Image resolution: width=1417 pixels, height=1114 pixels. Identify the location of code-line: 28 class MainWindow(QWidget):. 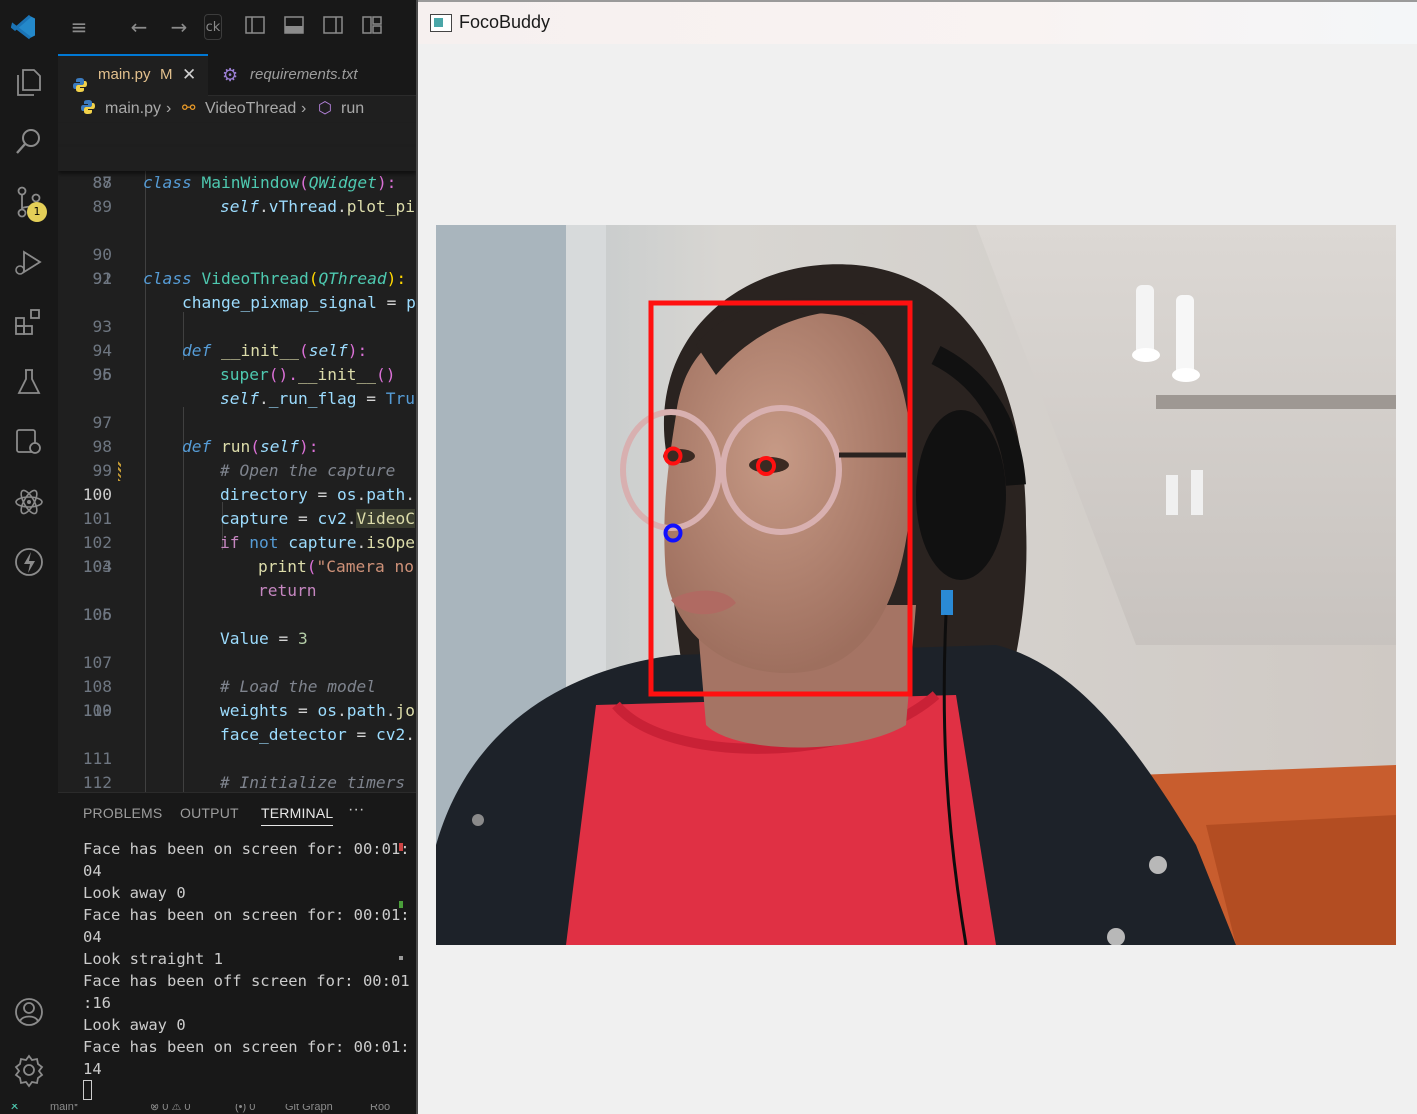
(237, 157).